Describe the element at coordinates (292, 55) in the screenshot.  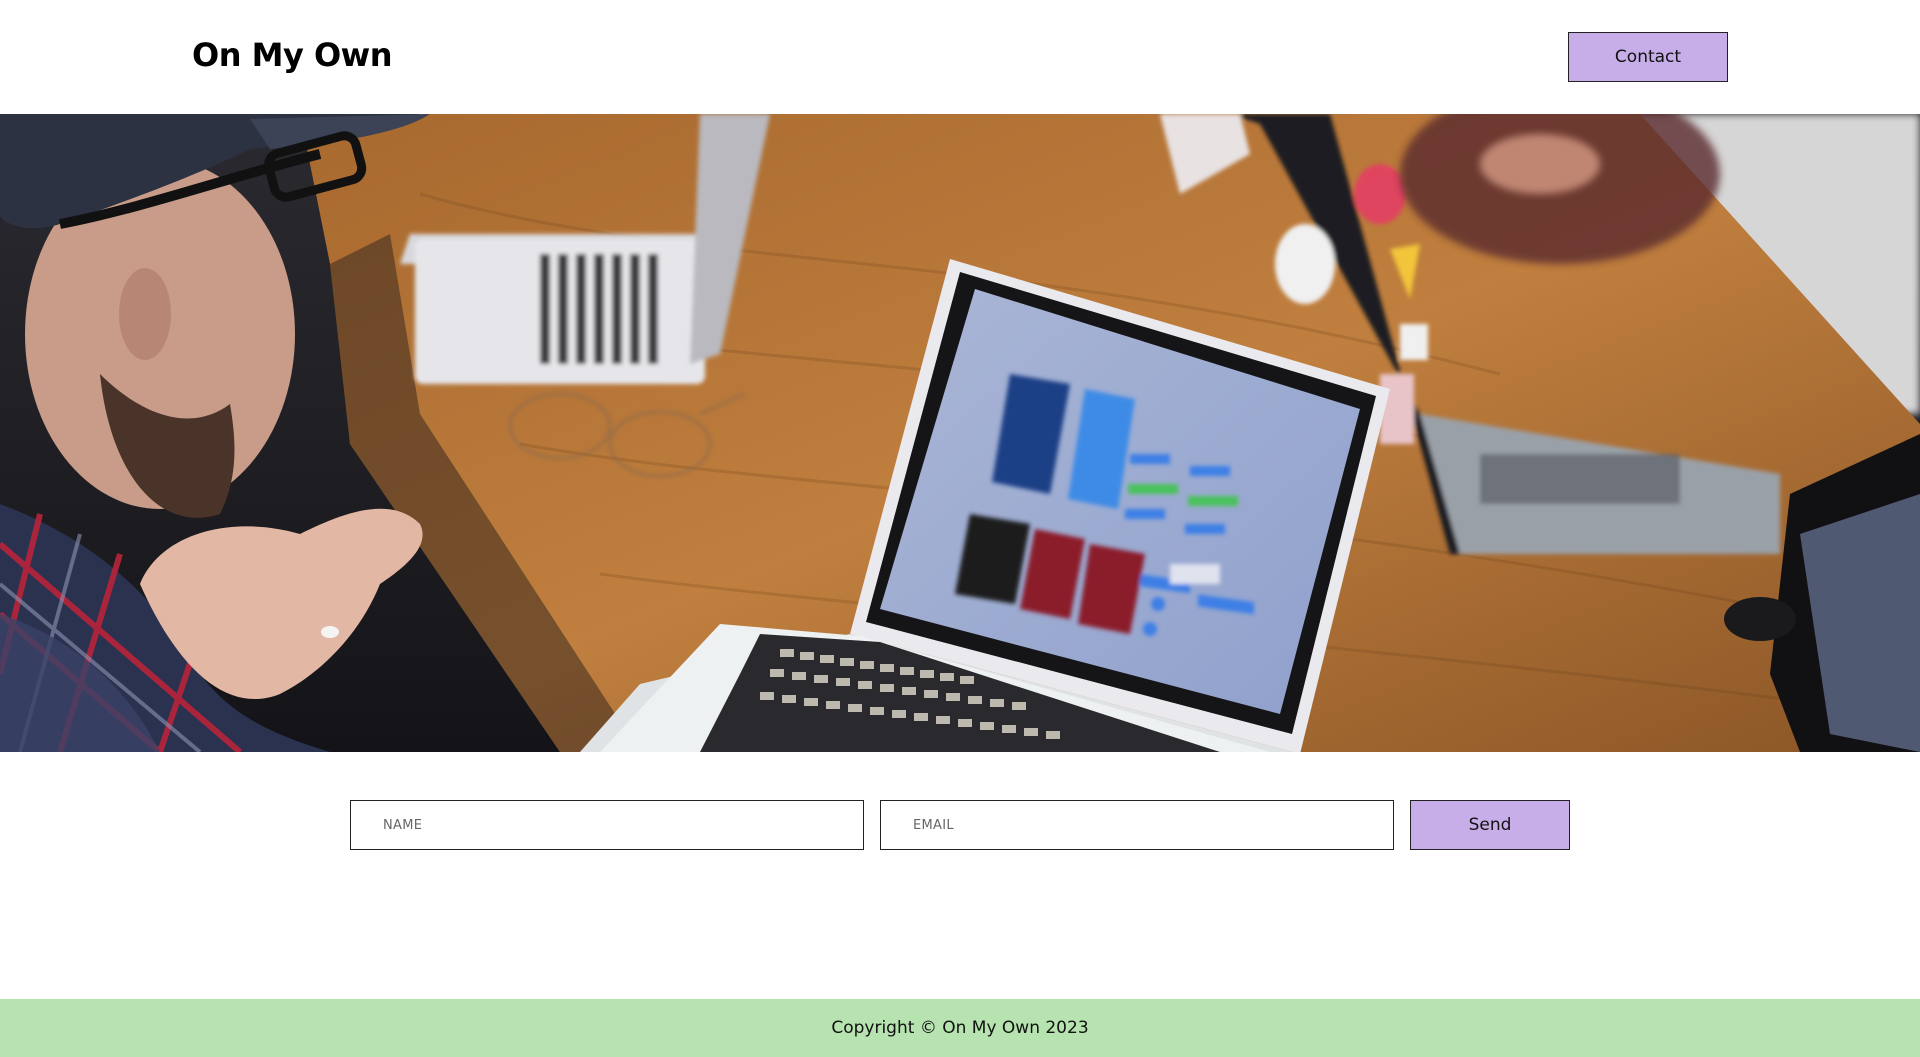
I see `site-logo: On My Own` at that location.